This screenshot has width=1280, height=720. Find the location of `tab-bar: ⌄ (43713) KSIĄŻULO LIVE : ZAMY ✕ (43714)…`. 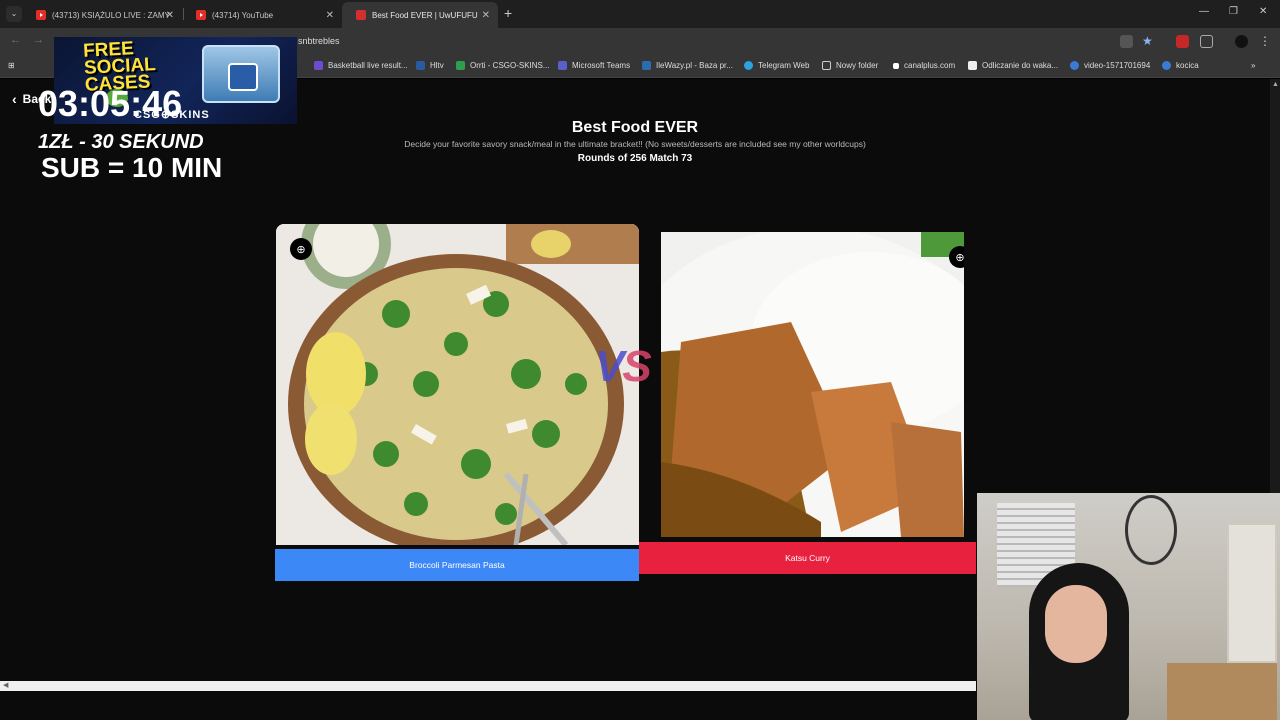

tab-bar: ⌄ (43713) KSIĄŻULO LIVE : ZAMY ✕ (43714)… is located at coordinates (640, 14).